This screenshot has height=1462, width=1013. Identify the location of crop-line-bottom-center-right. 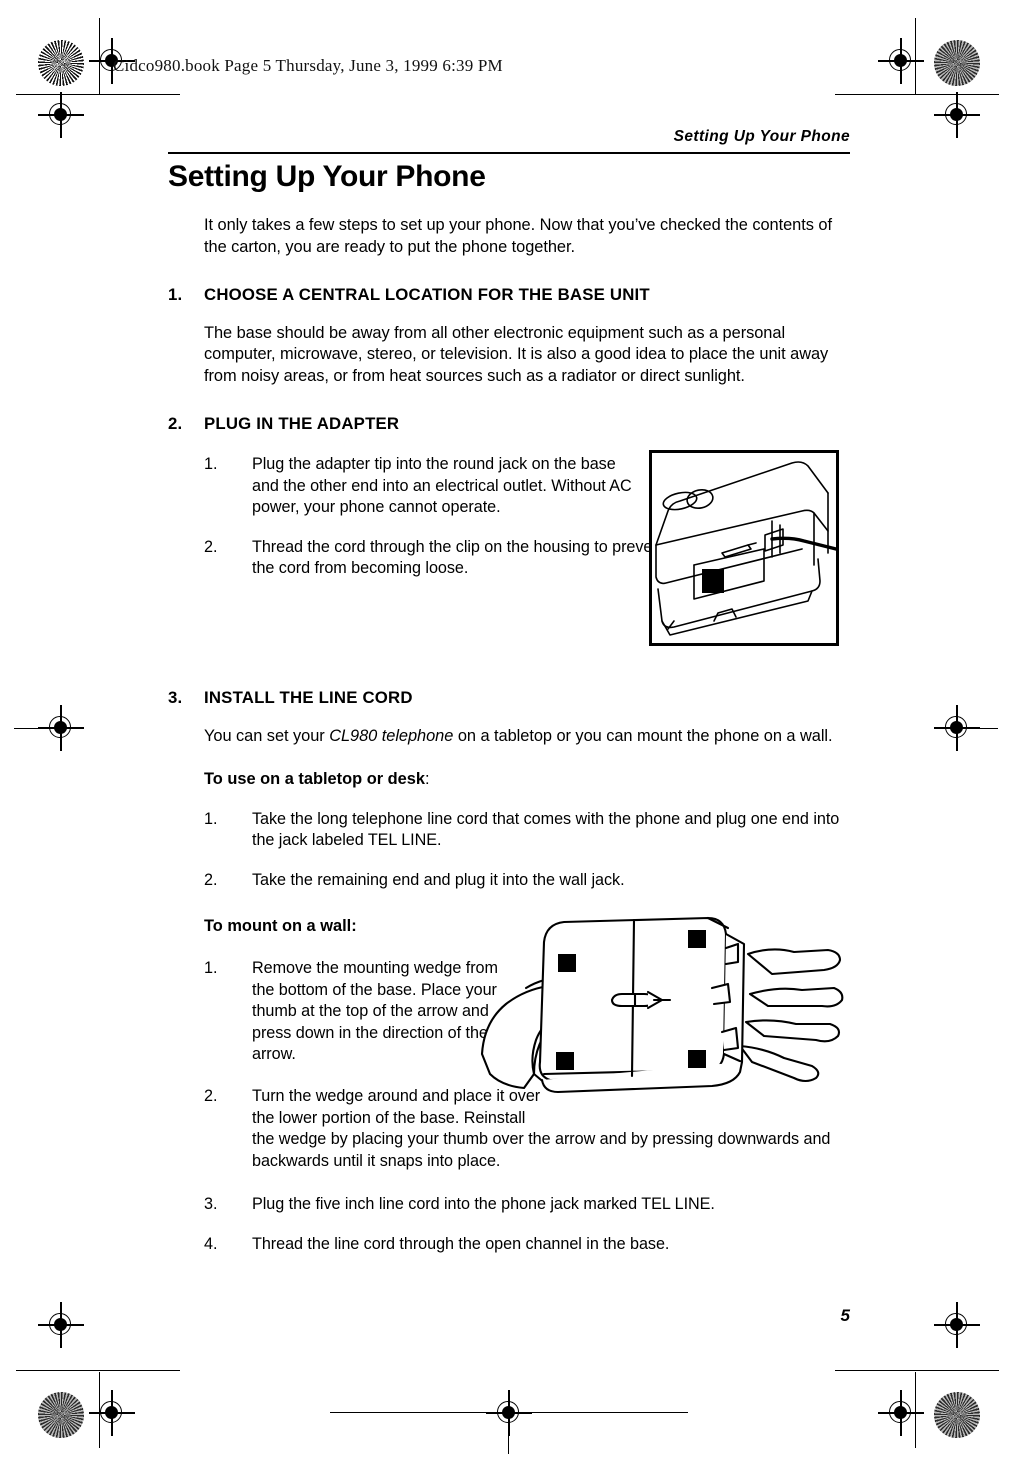
(600, 1412).